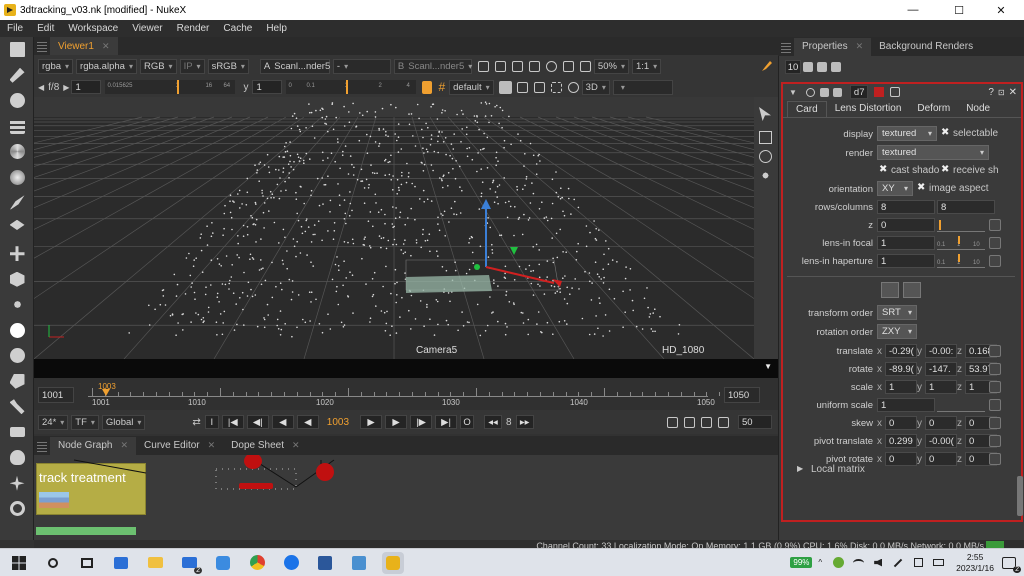 Image resolution: width=1024 pixels, height=576 pixels. I want to click on volume-icon, so click(878, 563).